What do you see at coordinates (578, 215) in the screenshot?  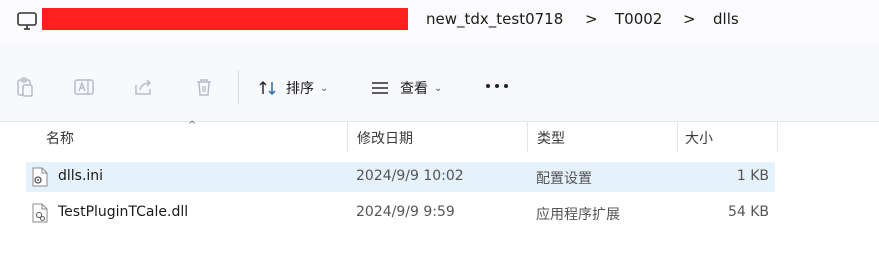 I see `file-type: 应用程序扩展` at bounding box center [578, 215].